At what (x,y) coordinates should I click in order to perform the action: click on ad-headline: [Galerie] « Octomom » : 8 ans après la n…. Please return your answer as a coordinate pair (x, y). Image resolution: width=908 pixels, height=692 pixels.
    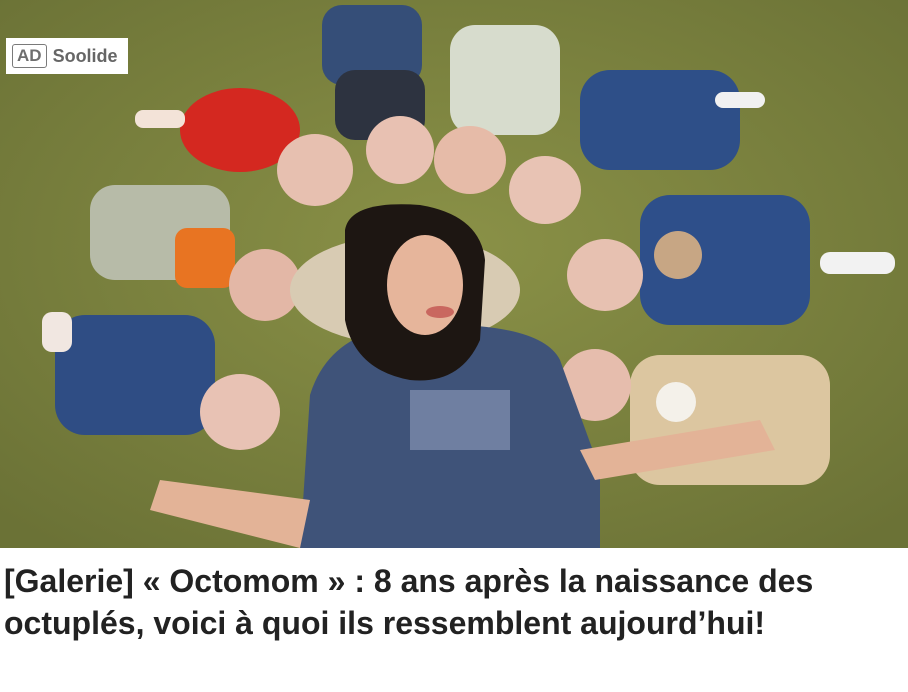
    Looking at the image, I should click on (452, 602).